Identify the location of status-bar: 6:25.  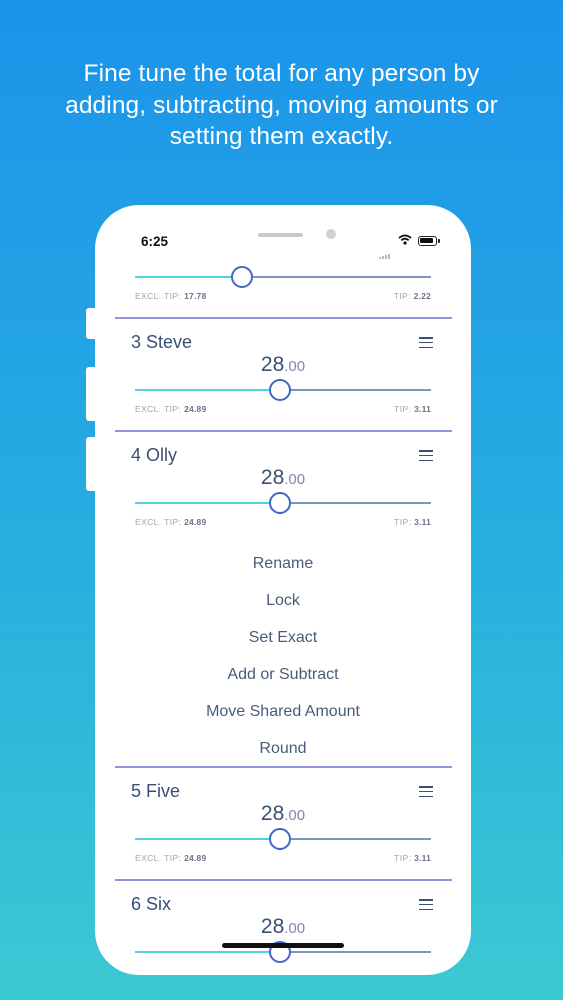
(283, 235).